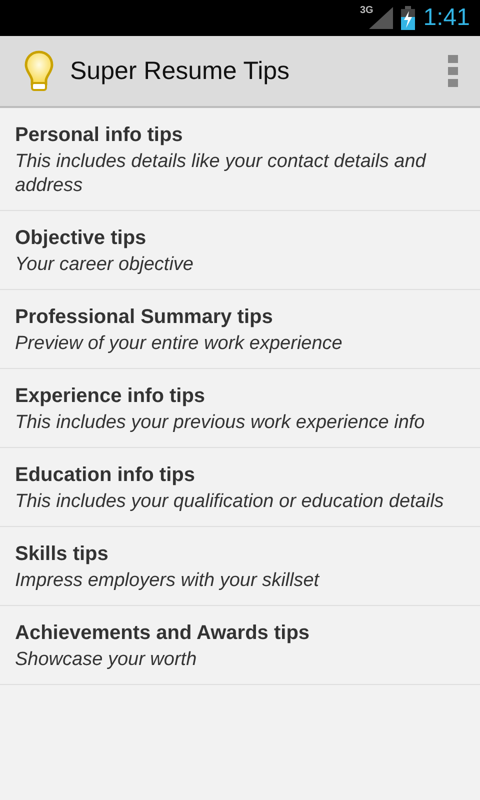  Describe the element at coordinates (62, 554) in the screenshot. I see `item-title: Skills tips` at that location.